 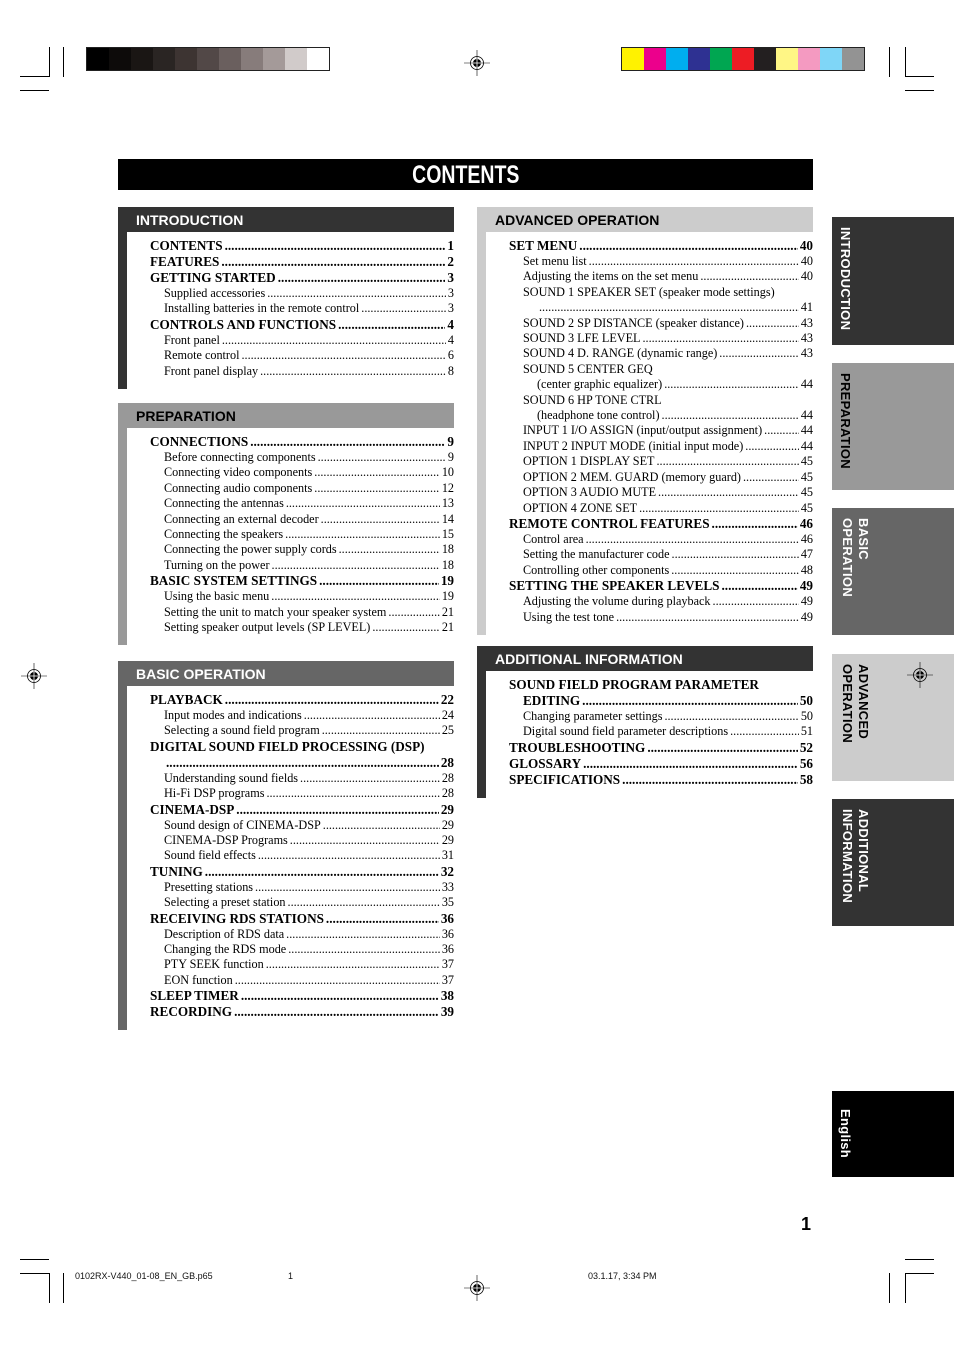 I want to click on side-tab-basic-operation: BASIC OPERATION, so click(x=893, y=571).